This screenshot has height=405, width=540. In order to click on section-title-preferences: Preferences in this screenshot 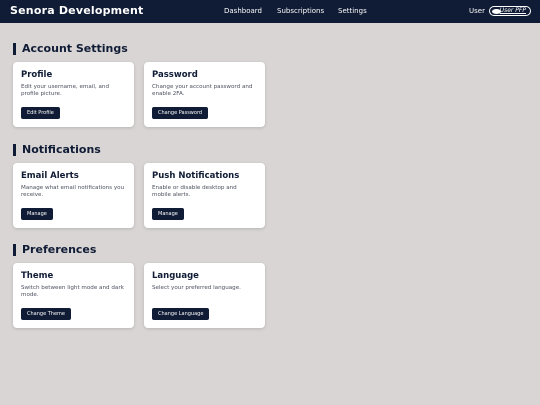, I will do `click(54, 250)`.